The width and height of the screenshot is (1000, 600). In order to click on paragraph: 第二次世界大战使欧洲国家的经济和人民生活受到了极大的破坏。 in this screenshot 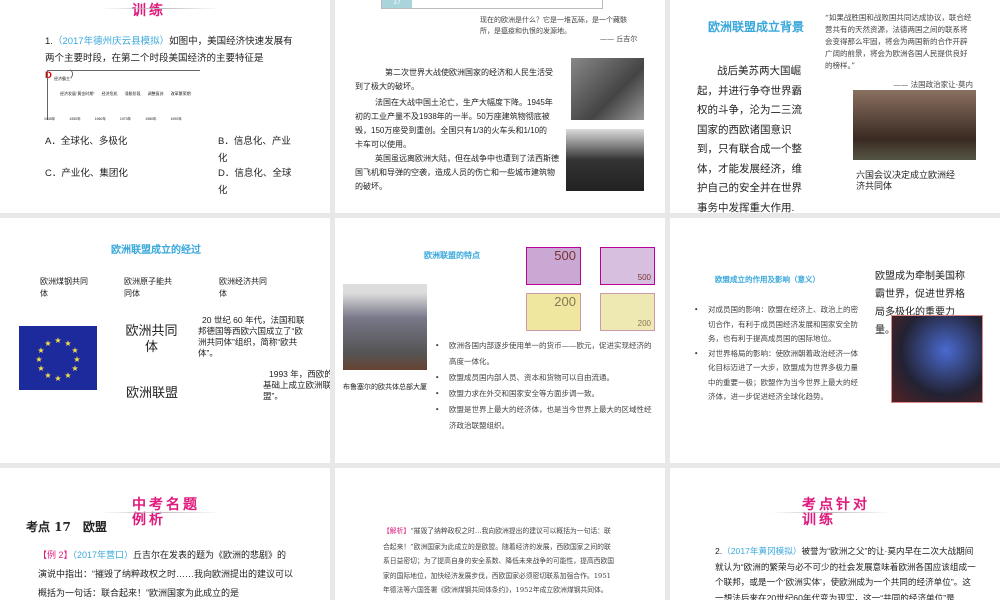, I will do `click(454, 79)`.